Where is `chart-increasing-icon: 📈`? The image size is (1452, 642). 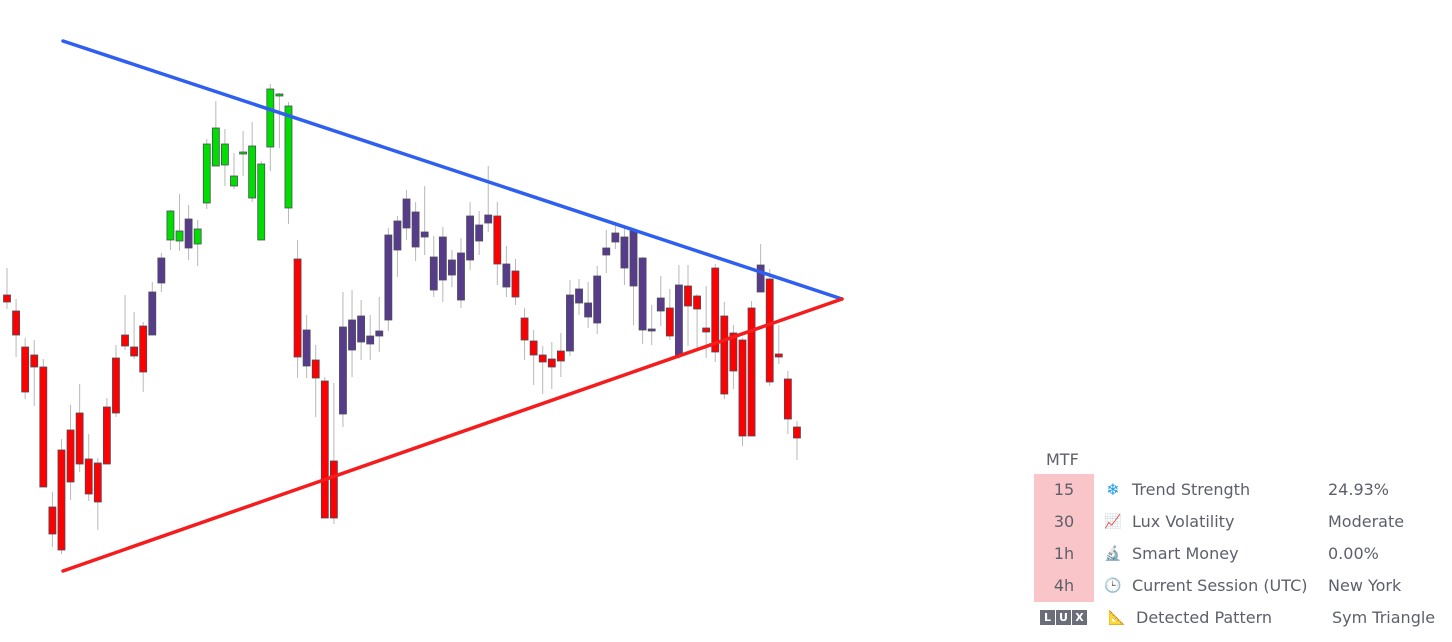
chart-increasing-icon: 📈 is located at coordinates (1113, 522).